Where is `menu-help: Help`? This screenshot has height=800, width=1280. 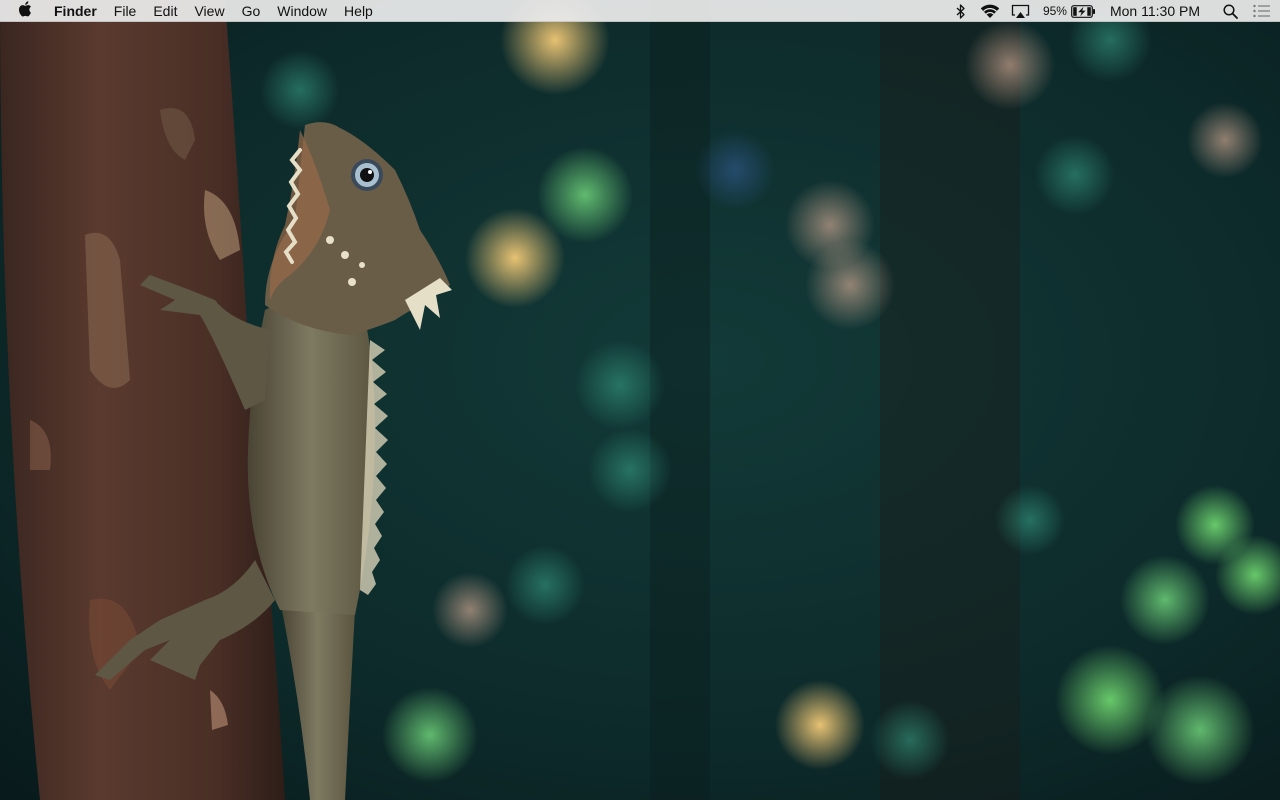
menu-help: Help is located at coordinates (359, 11).